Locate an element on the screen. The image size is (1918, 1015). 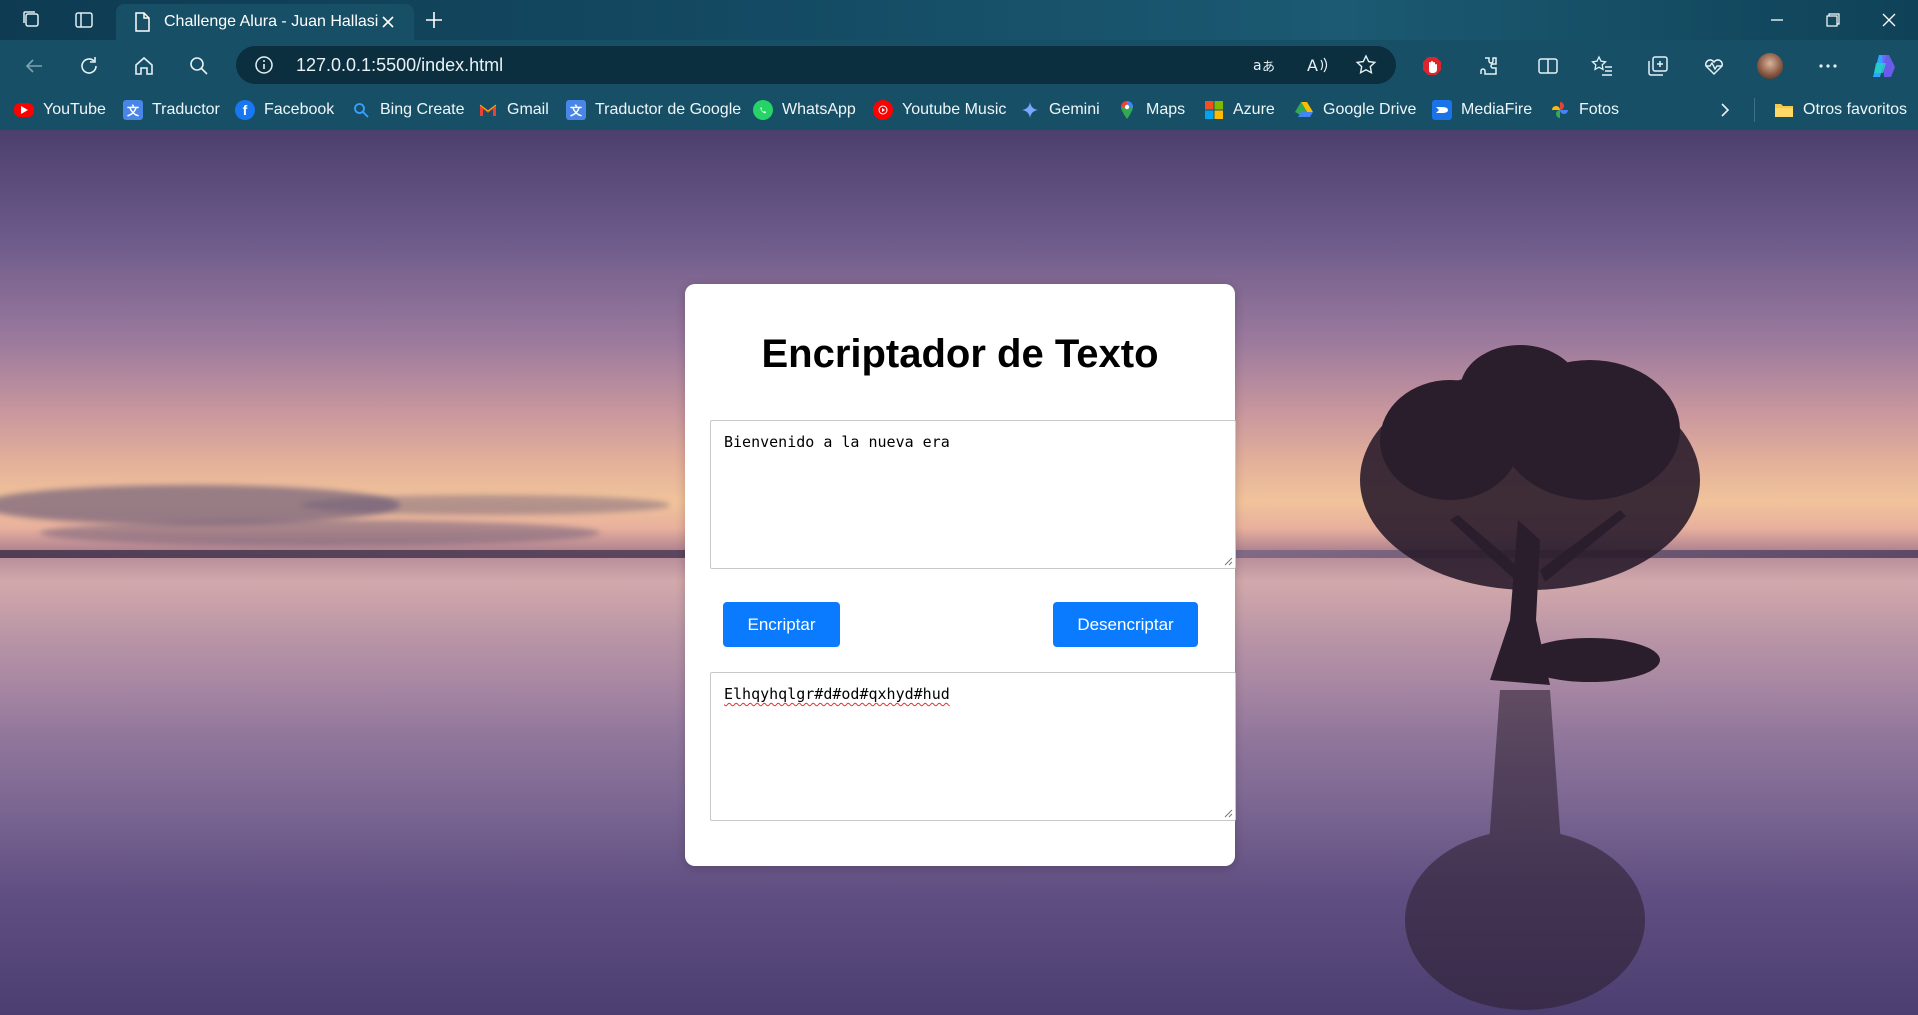
back-icon is located at coordinates (34, 66).